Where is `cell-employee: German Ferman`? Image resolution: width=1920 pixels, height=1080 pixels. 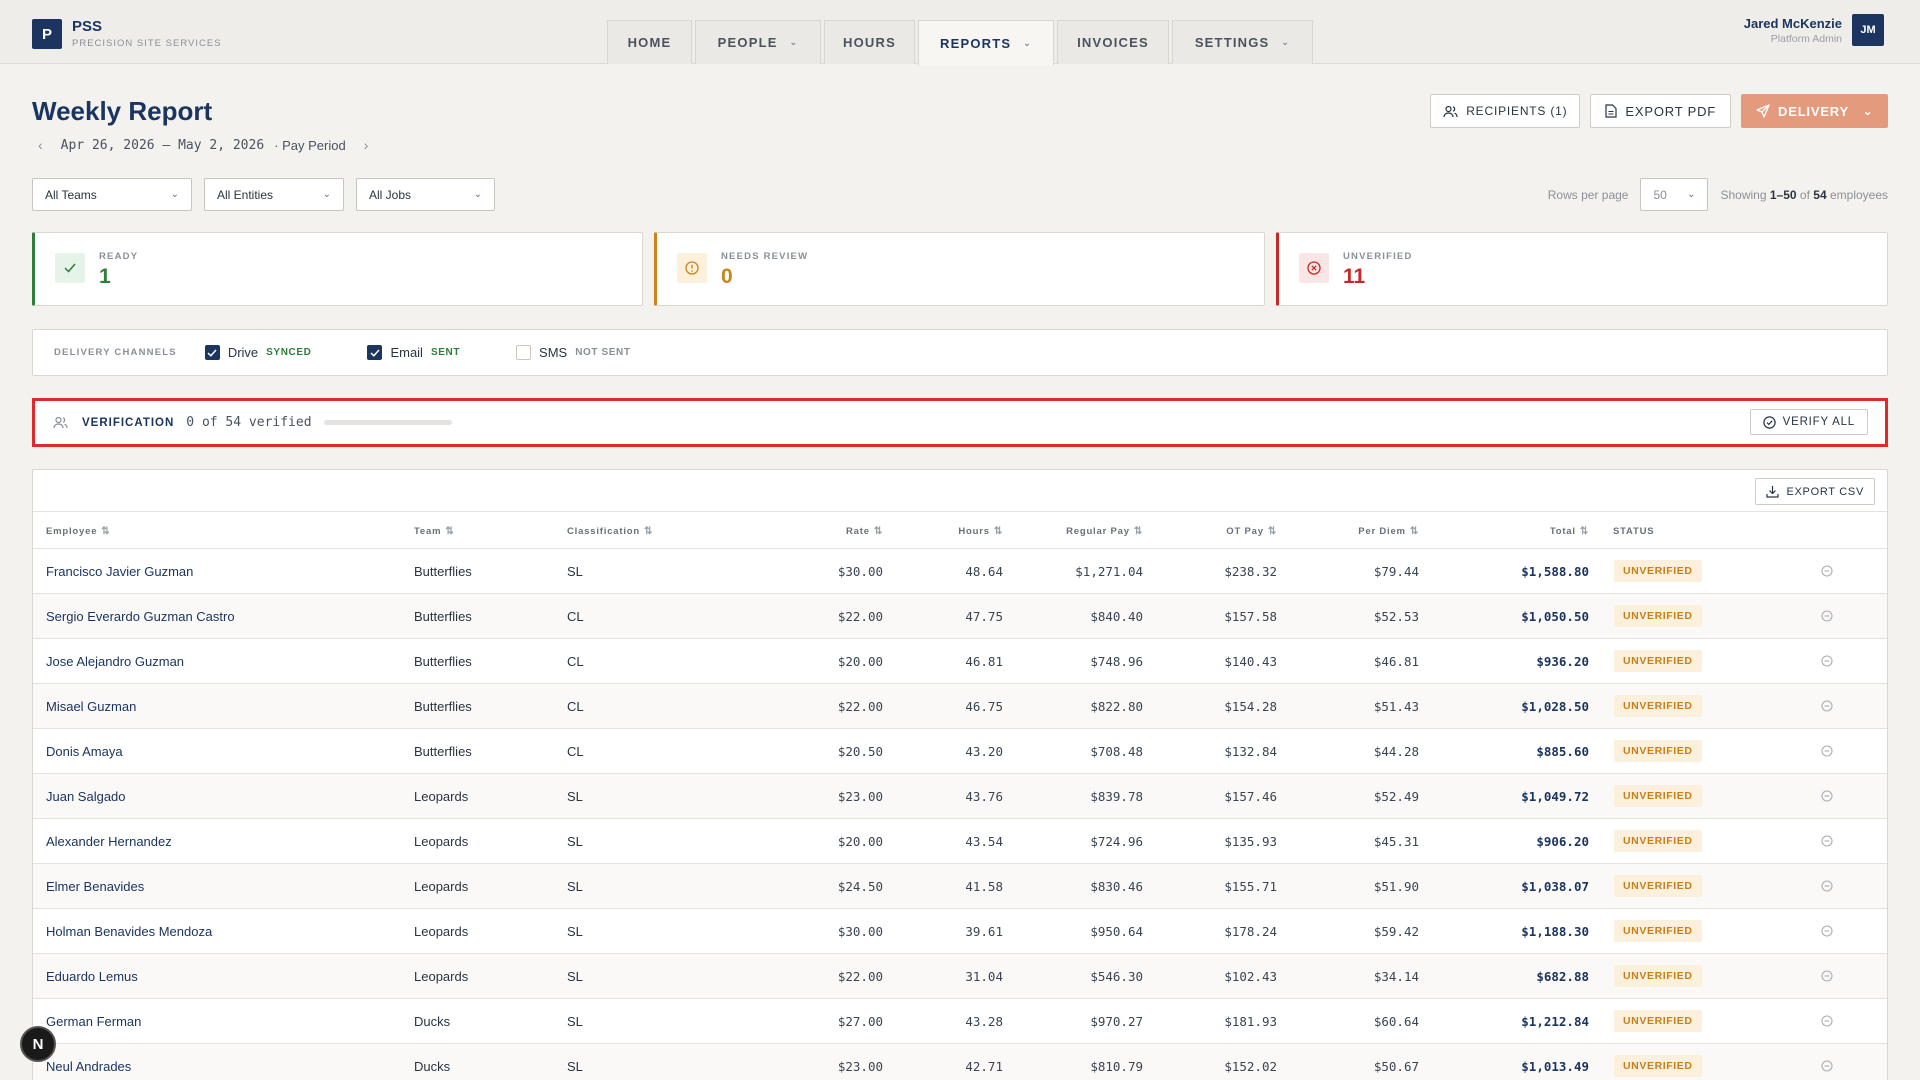 cell-employee: German Ferman is located at coordinates (93, 1021).